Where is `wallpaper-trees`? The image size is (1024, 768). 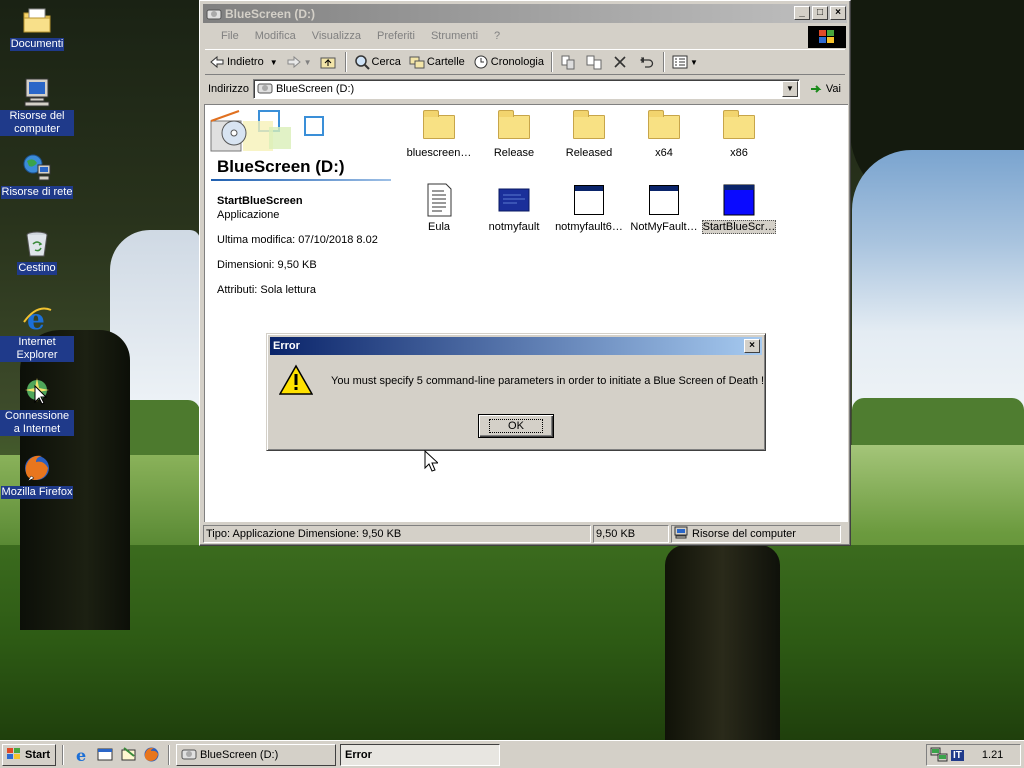
wallpaper-trees is located at coordinates (938, 423).